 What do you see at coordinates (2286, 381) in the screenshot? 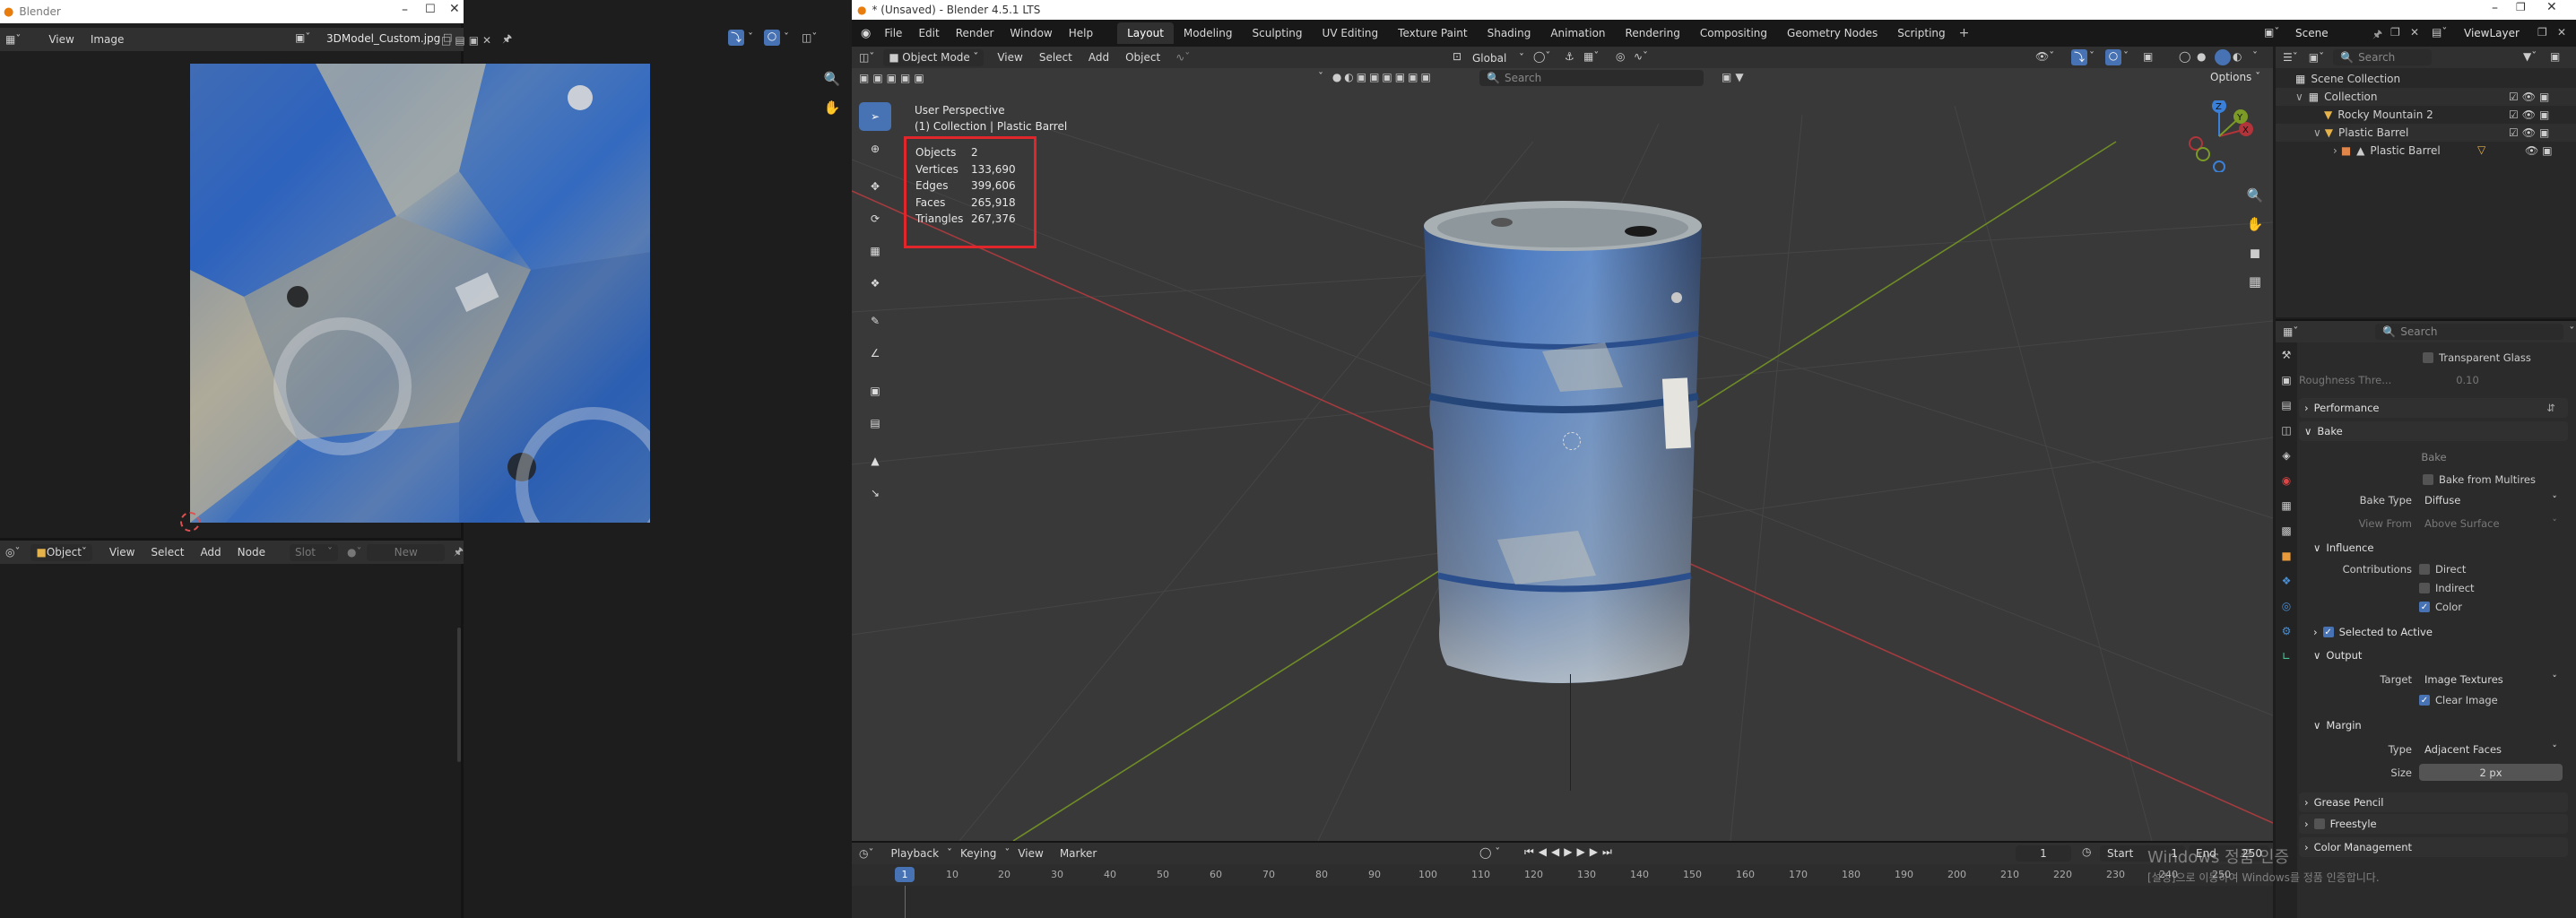
I see `render-tab-icon: ▣` at bounding box center [2286, 381].